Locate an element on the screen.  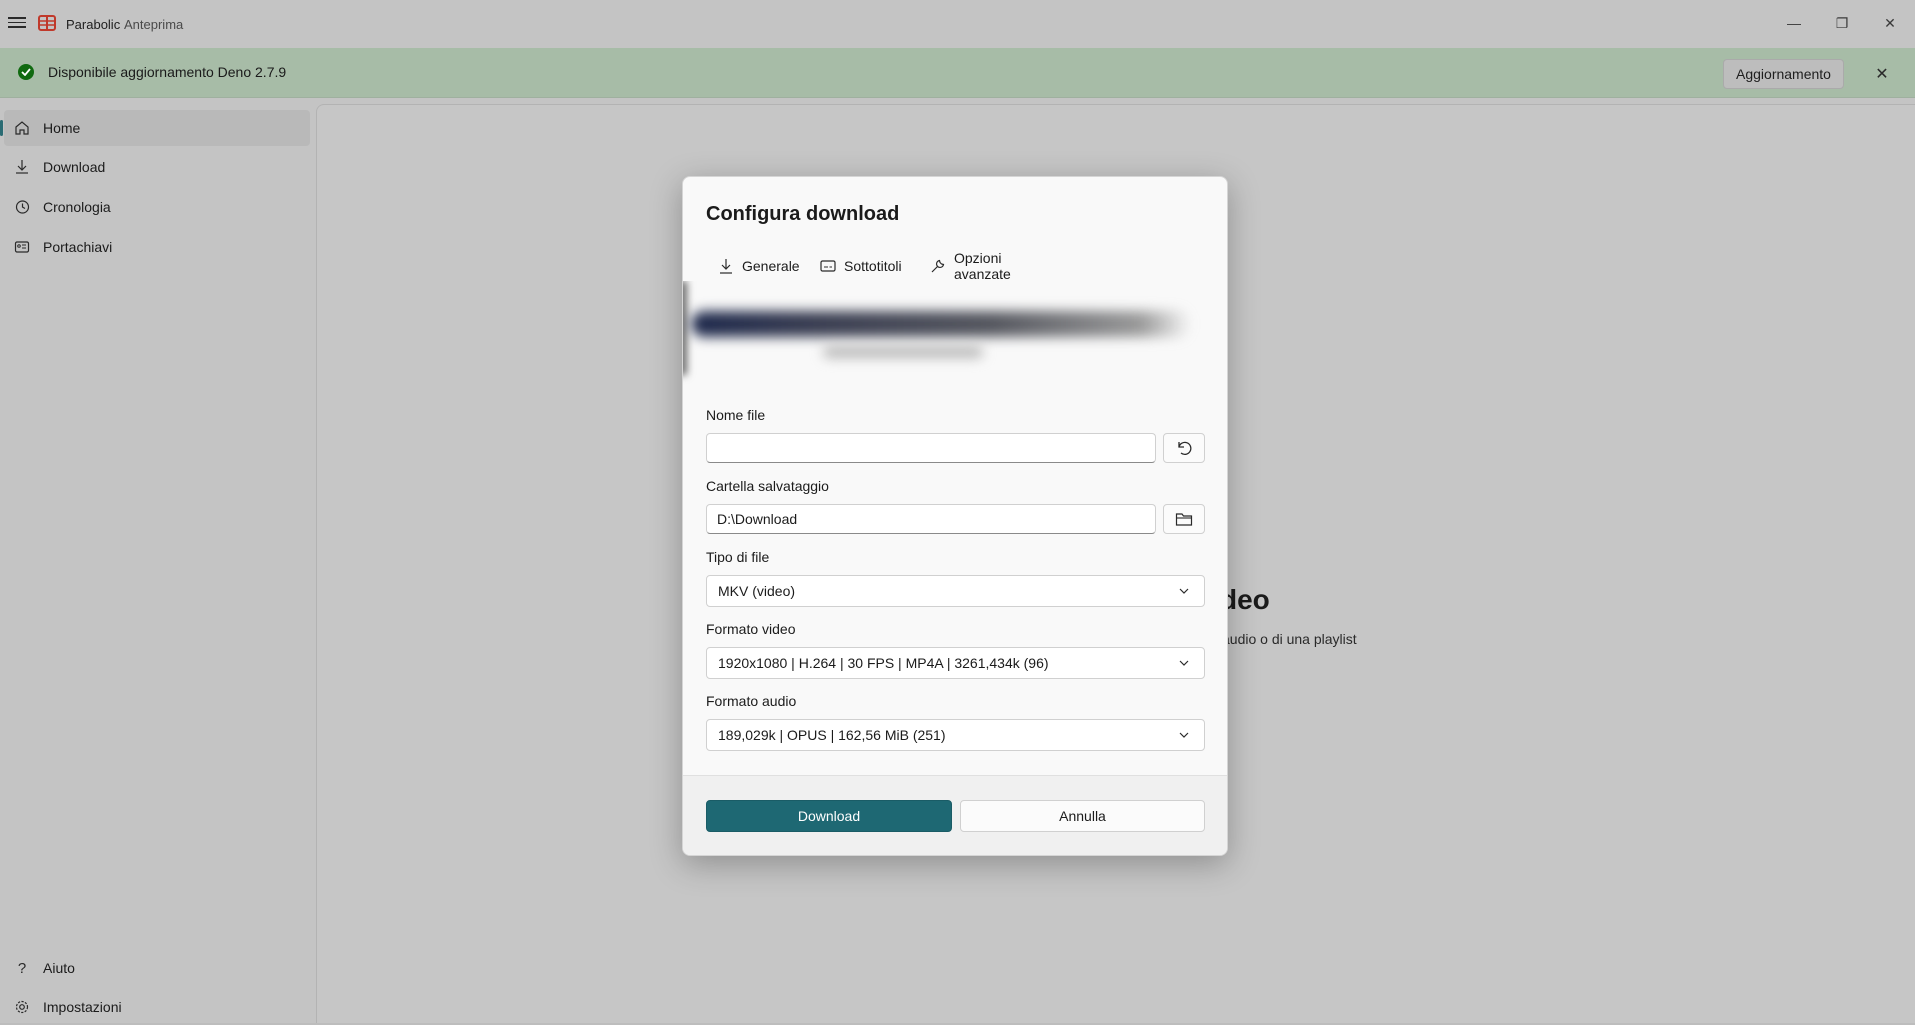
tab-label: Opzioni avanzate is located at coordinates (982, 266).